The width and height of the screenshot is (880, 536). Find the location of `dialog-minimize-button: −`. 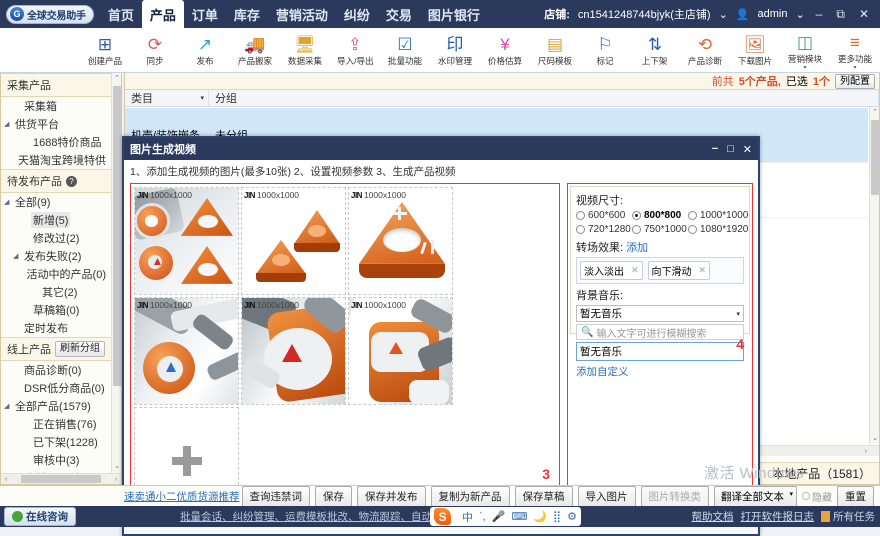

dialog-minimize-button: − is located at coordinates (715, 149).